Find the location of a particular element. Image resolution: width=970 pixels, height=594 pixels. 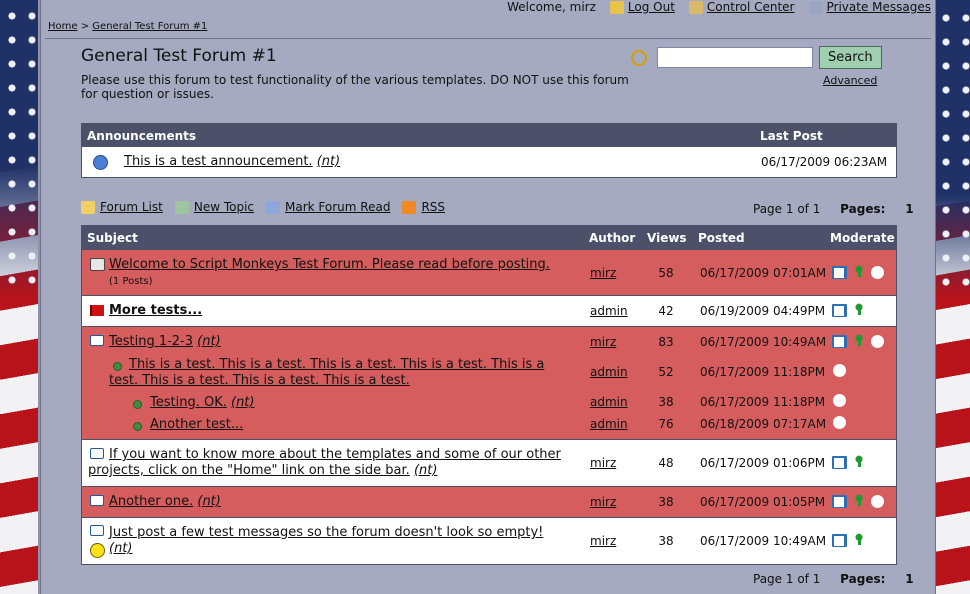

reply-dot-icon is located at coordinates (137, 404).